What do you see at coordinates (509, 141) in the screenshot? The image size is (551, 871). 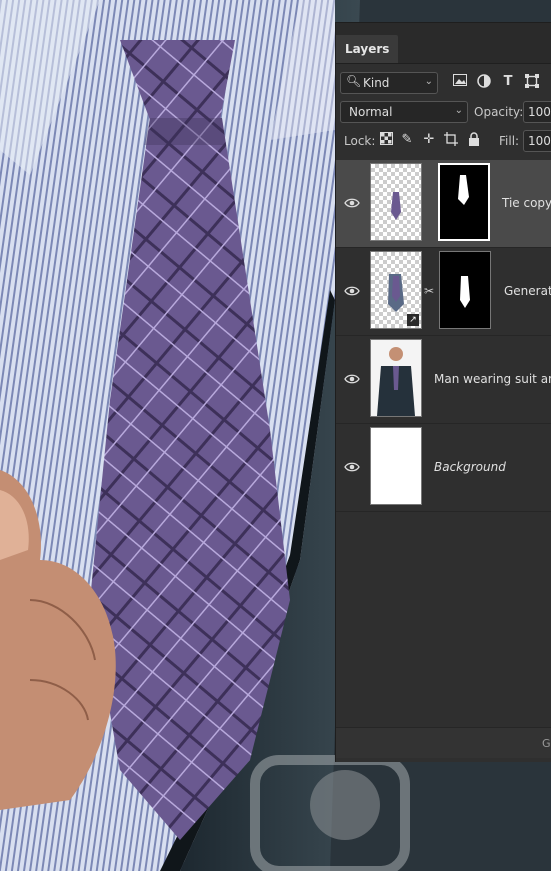 I see `fill-label: Fill:` at bounding box center [509, 141].